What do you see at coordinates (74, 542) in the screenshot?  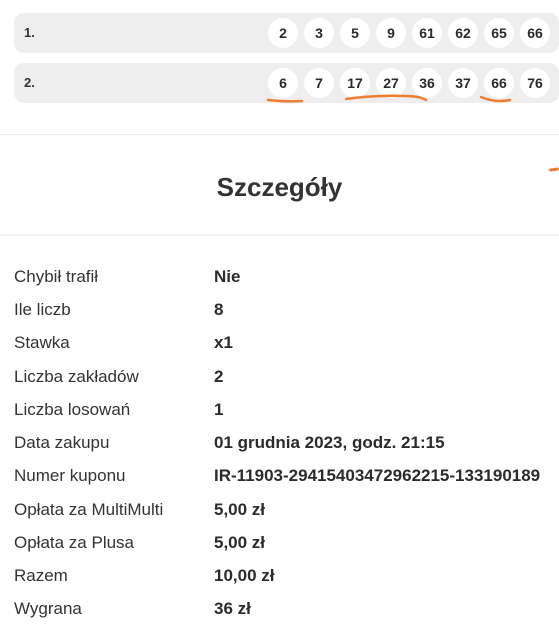 I see `detail-label: Opłata za Plusa` at bounding box center [74, 542].